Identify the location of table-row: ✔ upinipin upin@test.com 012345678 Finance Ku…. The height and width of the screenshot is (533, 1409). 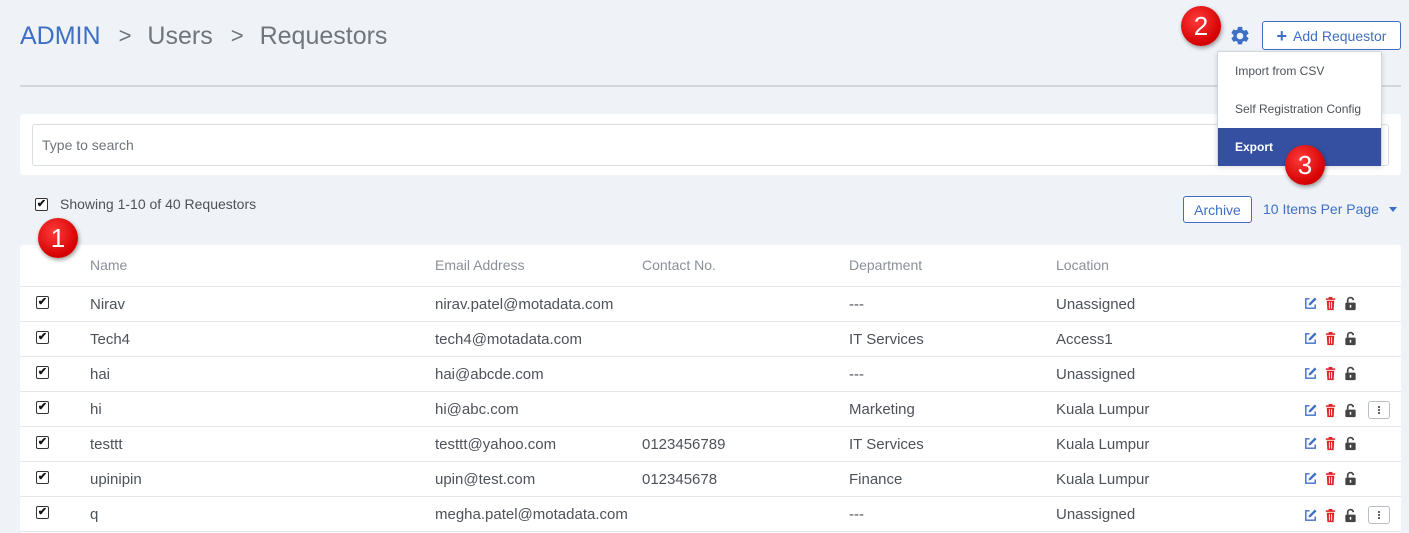
(710, 479).